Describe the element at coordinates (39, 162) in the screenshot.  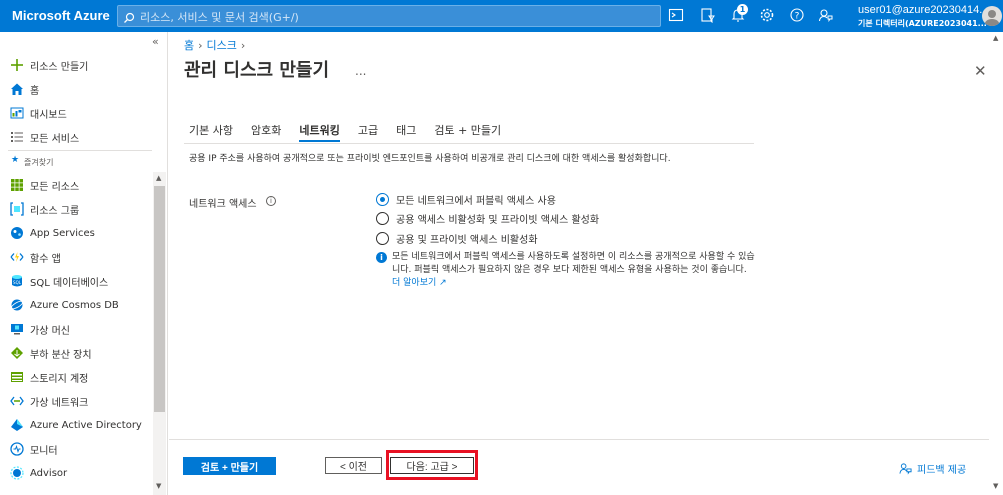
I see `favorites-label: 즐겨찾기` at that location.